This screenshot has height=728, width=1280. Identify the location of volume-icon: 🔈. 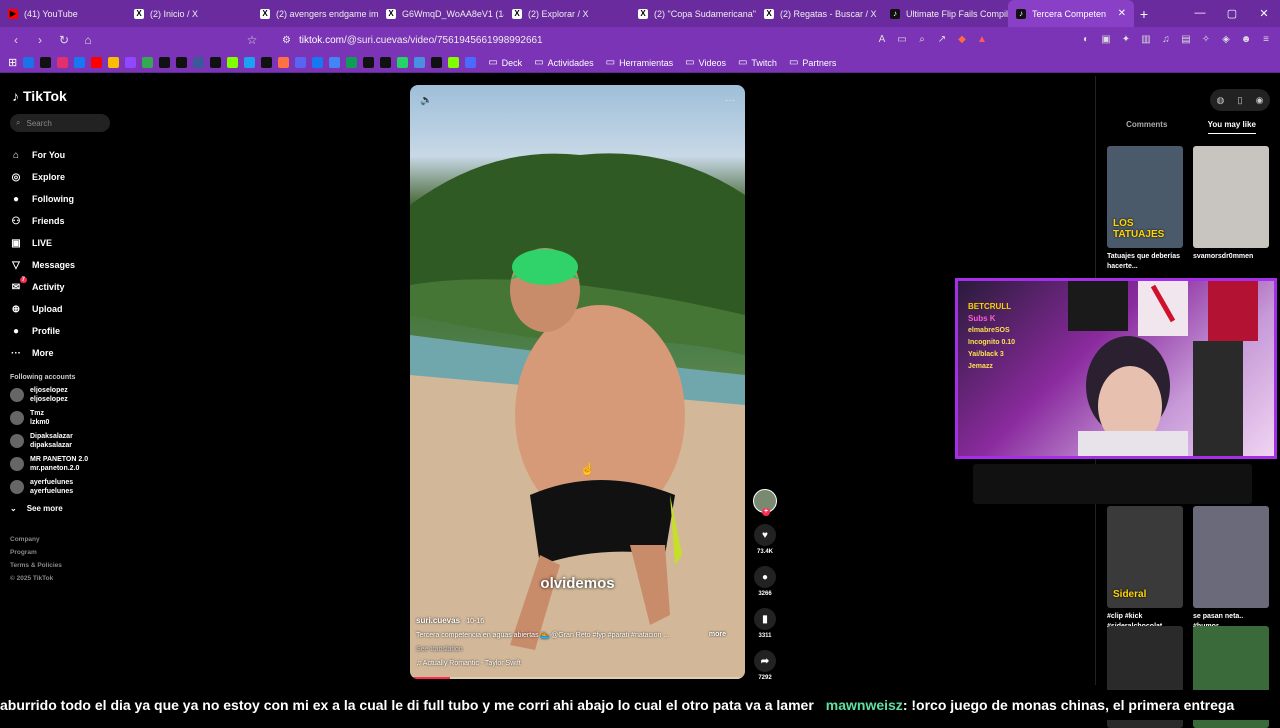
(426, 100).